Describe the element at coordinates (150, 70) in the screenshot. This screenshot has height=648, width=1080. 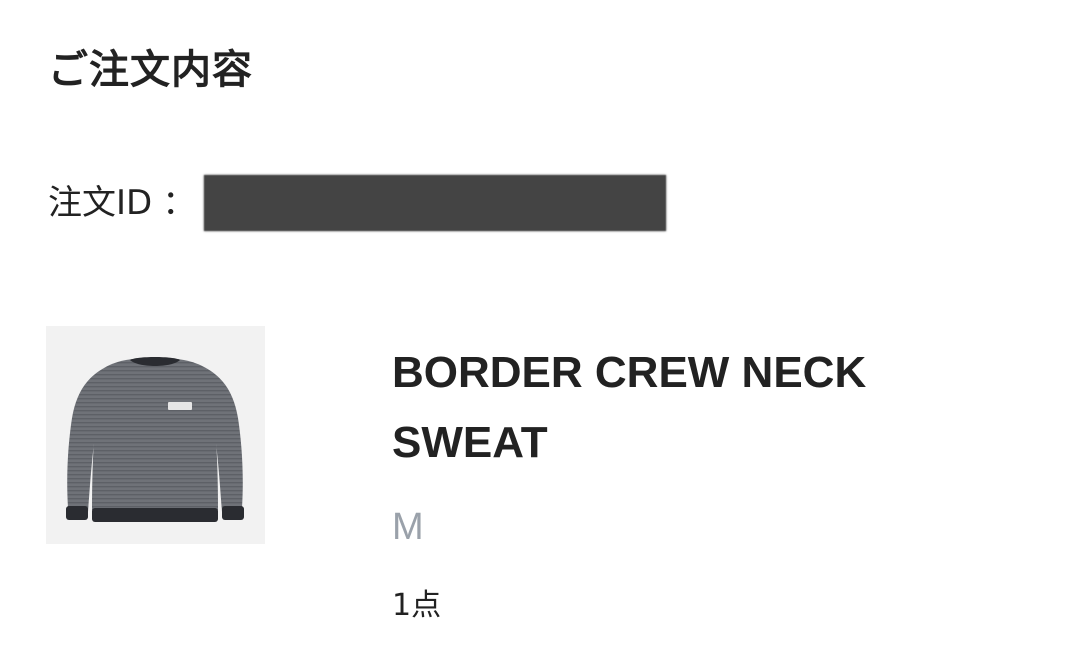
I see `order-contents-title: ご注文内容` at that location.